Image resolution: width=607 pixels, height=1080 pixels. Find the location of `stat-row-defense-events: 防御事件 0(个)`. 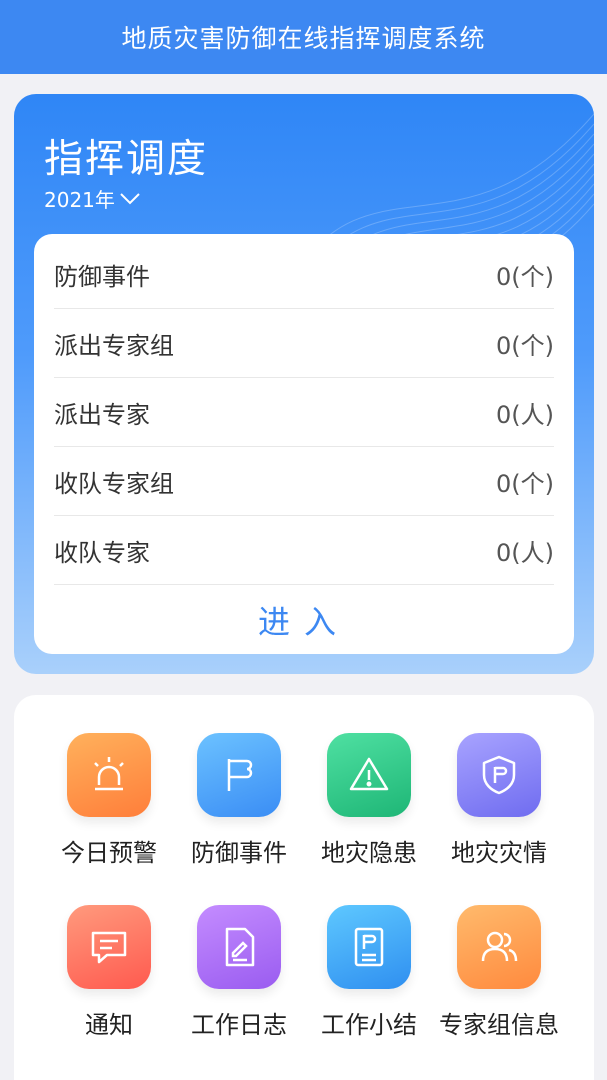

stat-row-defense-events: 防御事件 0(个) is located at coordinates (304, 274).